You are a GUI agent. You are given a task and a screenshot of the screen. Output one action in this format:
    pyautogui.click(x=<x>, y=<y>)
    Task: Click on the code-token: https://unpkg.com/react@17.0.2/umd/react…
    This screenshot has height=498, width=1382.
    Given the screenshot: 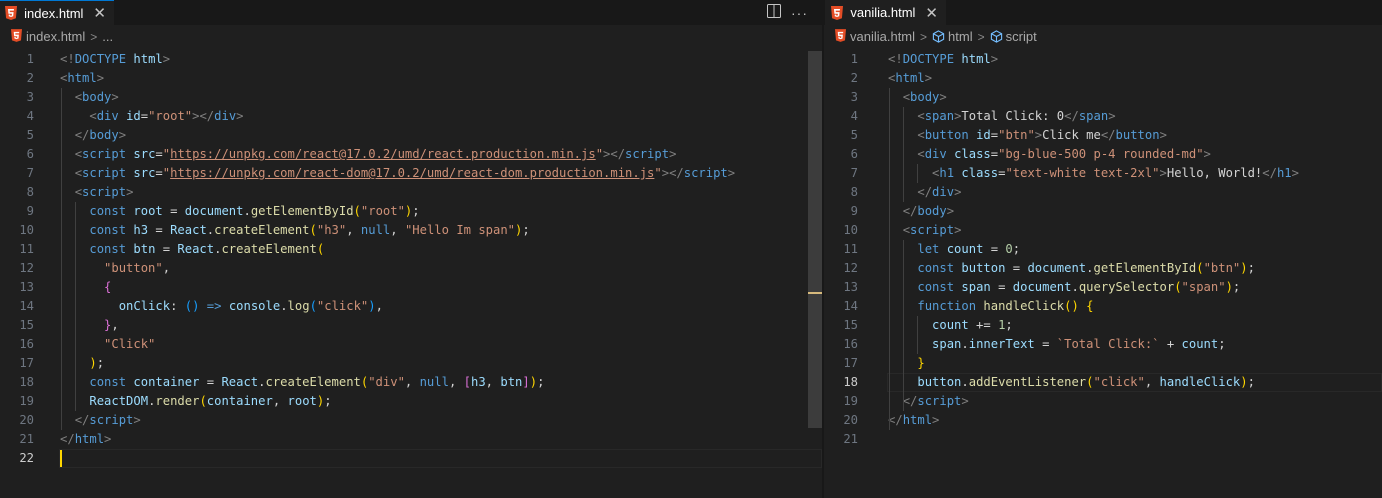 What is the action you would take?
    pyautogui.click(x=383, y=154)
    